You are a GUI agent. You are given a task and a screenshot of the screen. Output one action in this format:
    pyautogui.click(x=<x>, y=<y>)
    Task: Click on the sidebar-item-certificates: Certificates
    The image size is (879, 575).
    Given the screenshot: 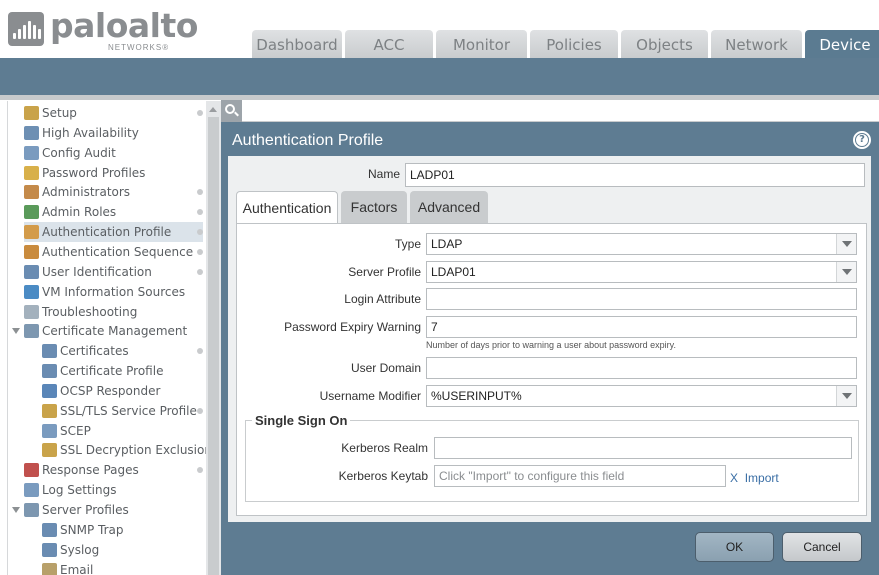 What is the action you would take?
    pyautogui.click(x=122, y=351)
    